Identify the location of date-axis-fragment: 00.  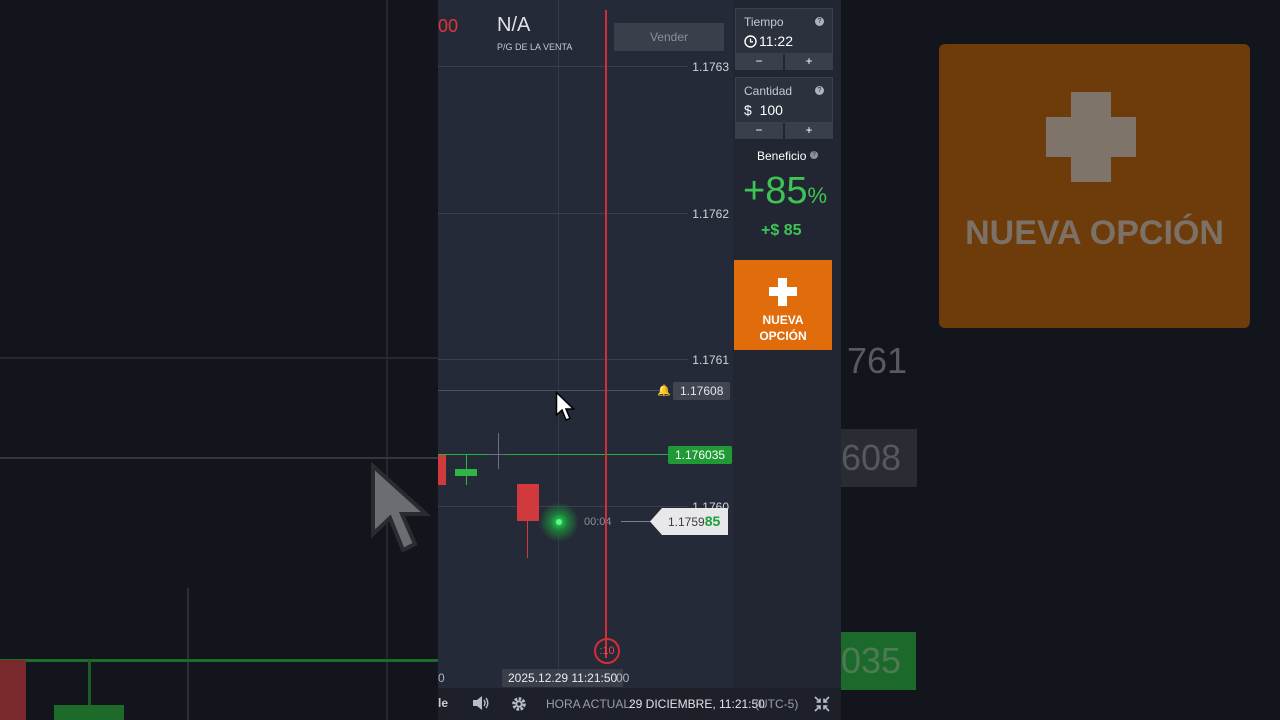
(623, 678).